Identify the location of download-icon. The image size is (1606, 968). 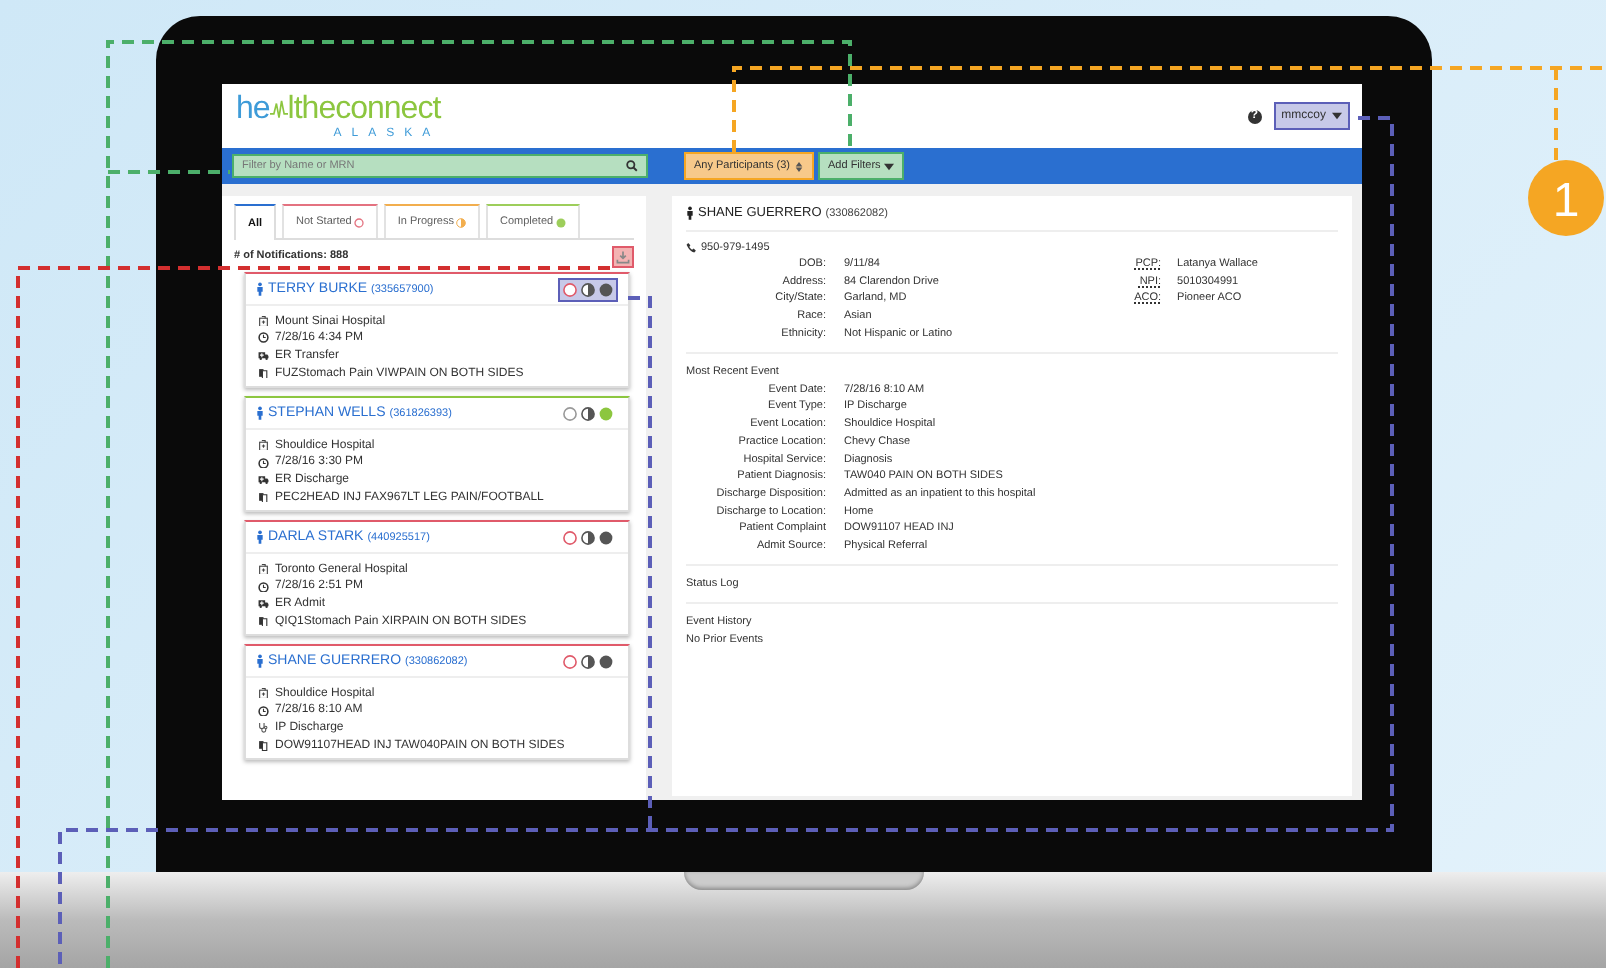
(623, 256).